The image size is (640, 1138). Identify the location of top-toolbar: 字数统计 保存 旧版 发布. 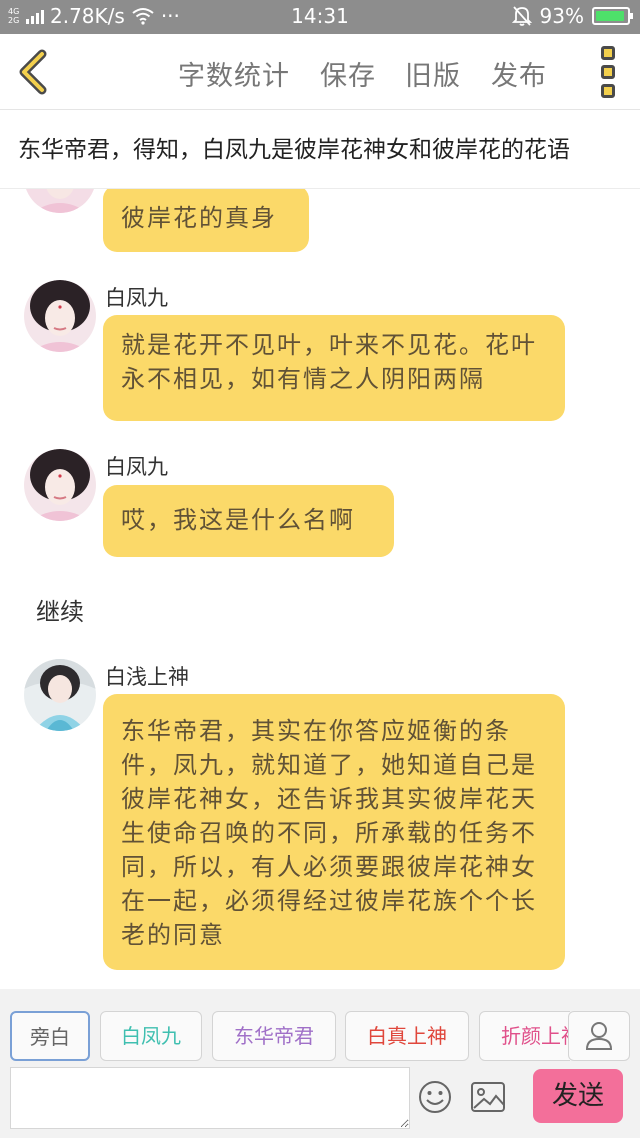
(320, 72).